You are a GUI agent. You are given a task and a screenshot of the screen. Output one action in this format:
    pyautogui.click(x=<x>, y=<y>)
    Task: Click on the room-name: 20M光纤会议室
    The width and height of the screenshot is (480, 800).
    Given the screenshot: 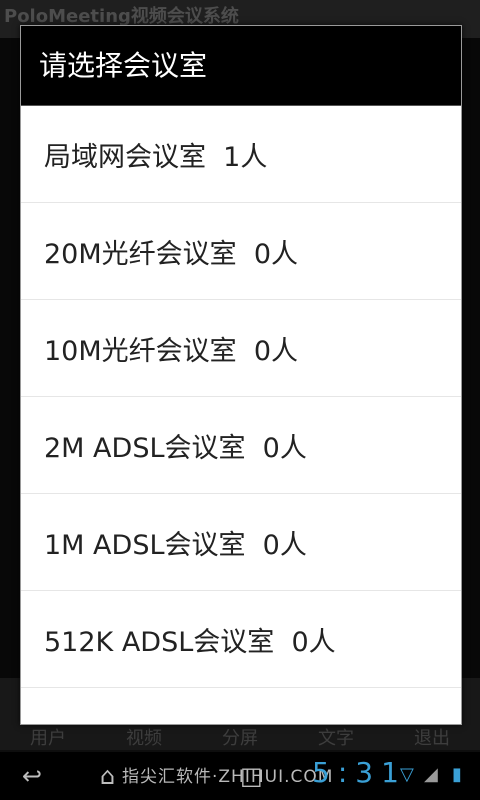 What is the action you would take?
    pyautogui.click(x=140, y=254)
    